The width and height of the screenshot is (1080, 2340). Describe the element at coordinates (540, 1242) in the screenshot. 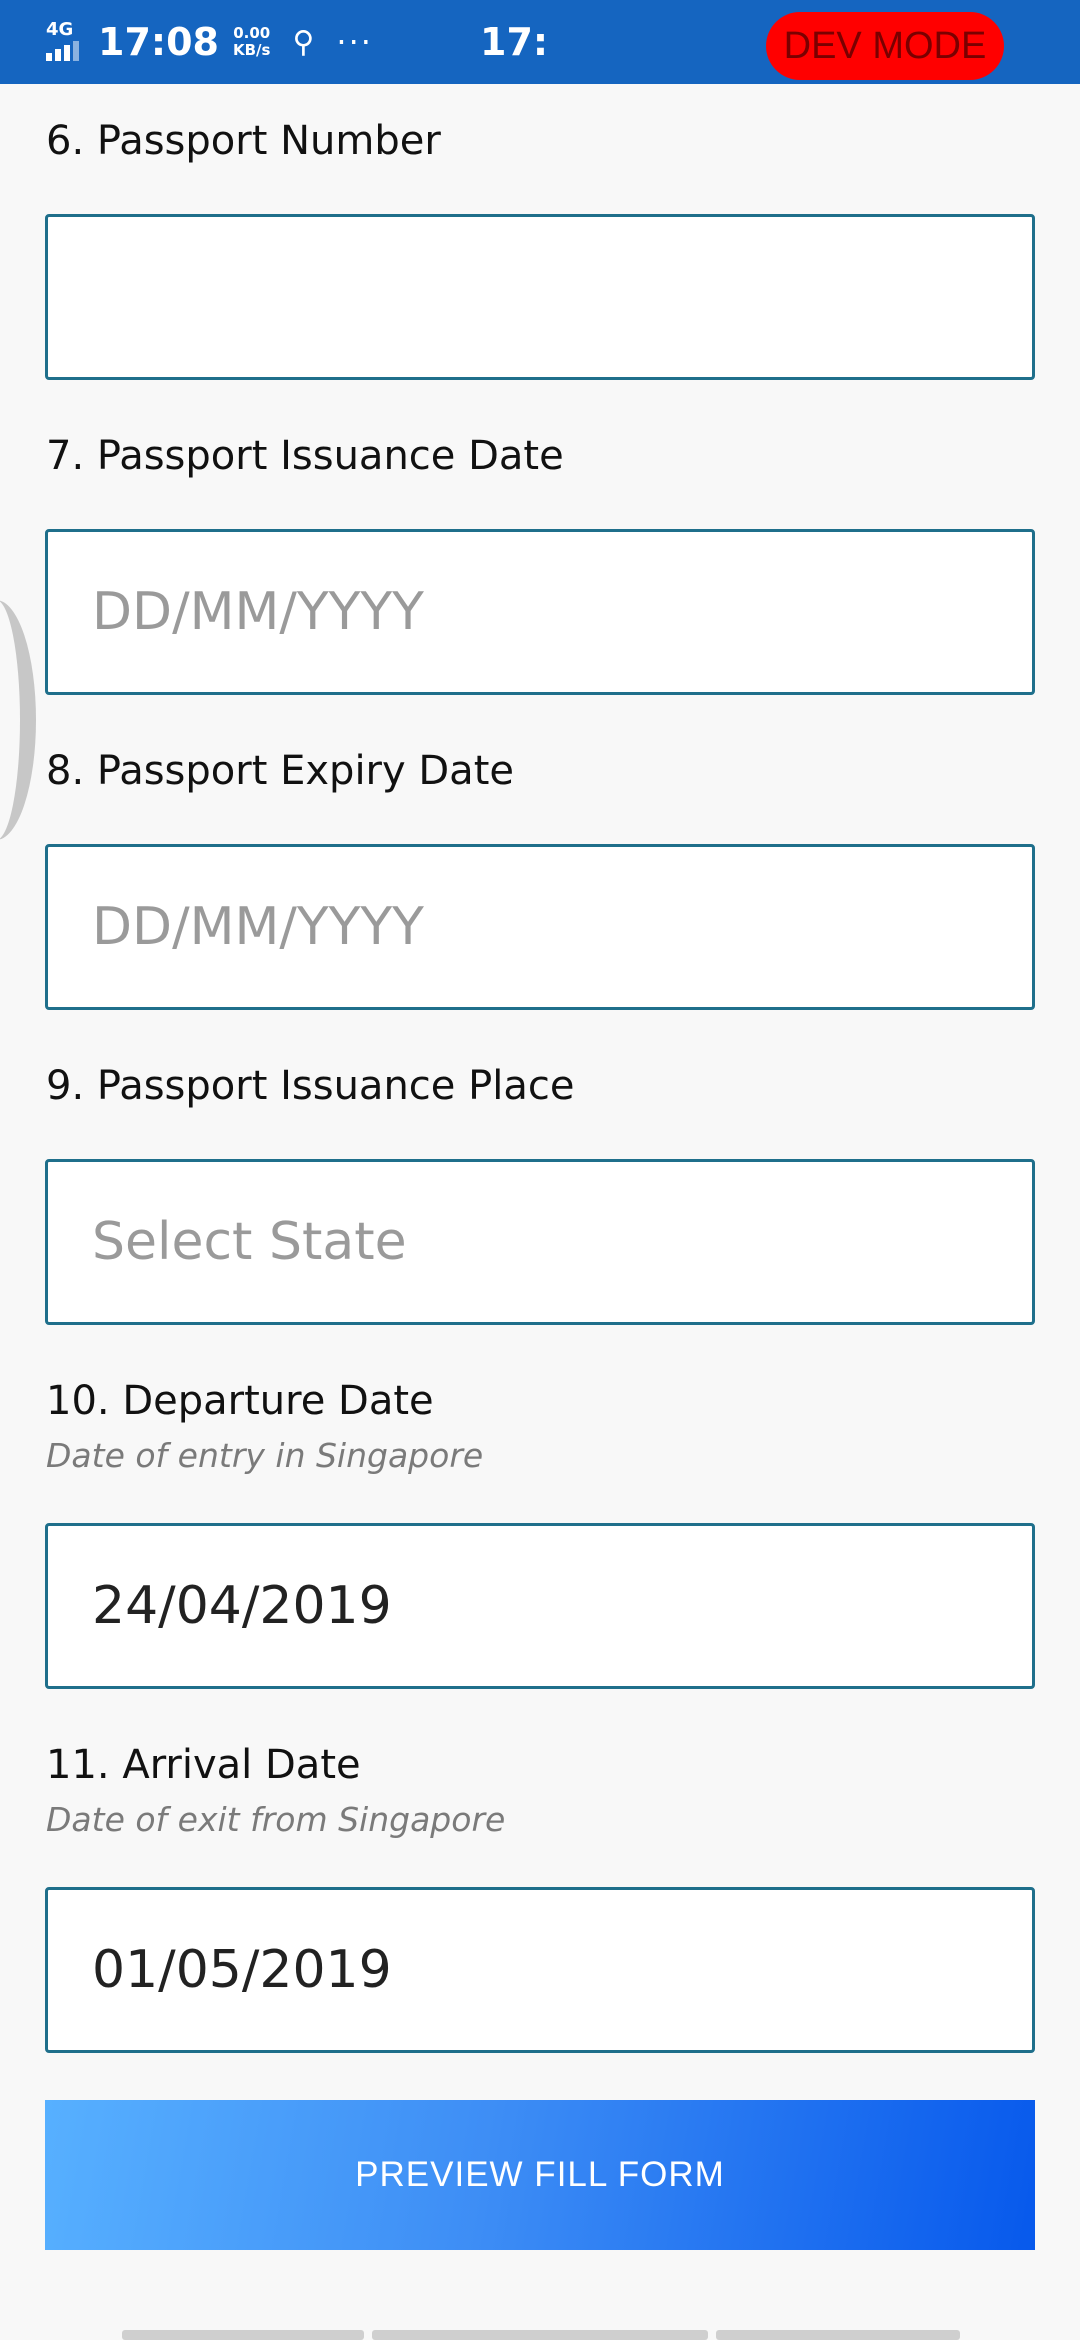

I see `passport-issuance-place-select: Select State` at that location.